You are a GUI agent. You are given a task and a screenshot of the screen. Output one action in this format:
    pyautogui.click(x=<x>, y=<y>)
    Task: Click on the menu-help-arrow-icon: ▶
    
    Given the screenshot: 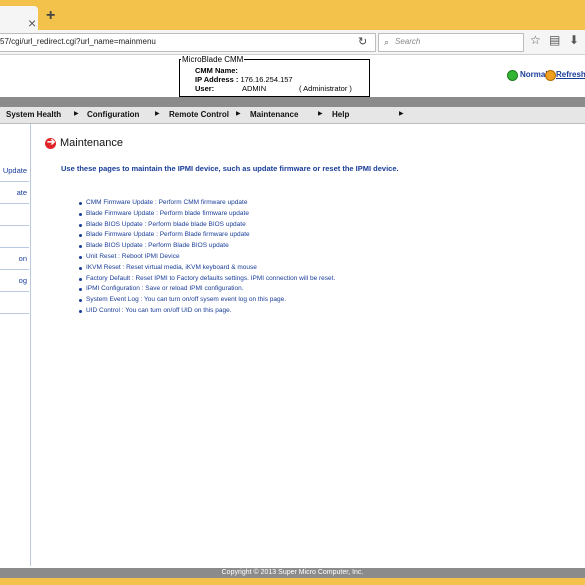 What is the action you would take?
    pyautogui.click(x=401, y=114)
    